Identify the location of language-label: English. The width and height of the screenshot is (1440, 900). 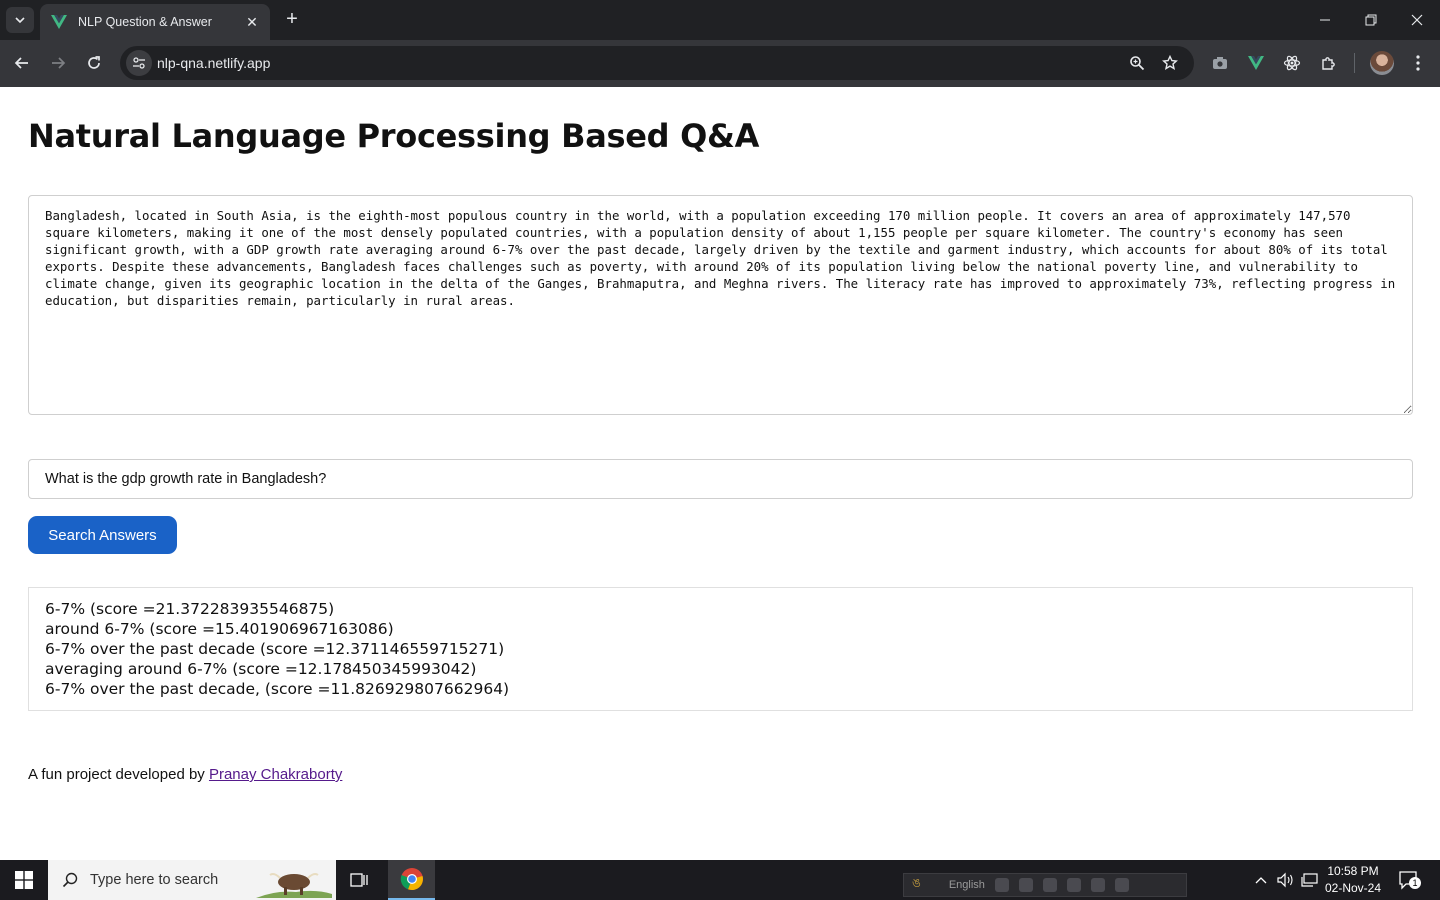
(966, 885).